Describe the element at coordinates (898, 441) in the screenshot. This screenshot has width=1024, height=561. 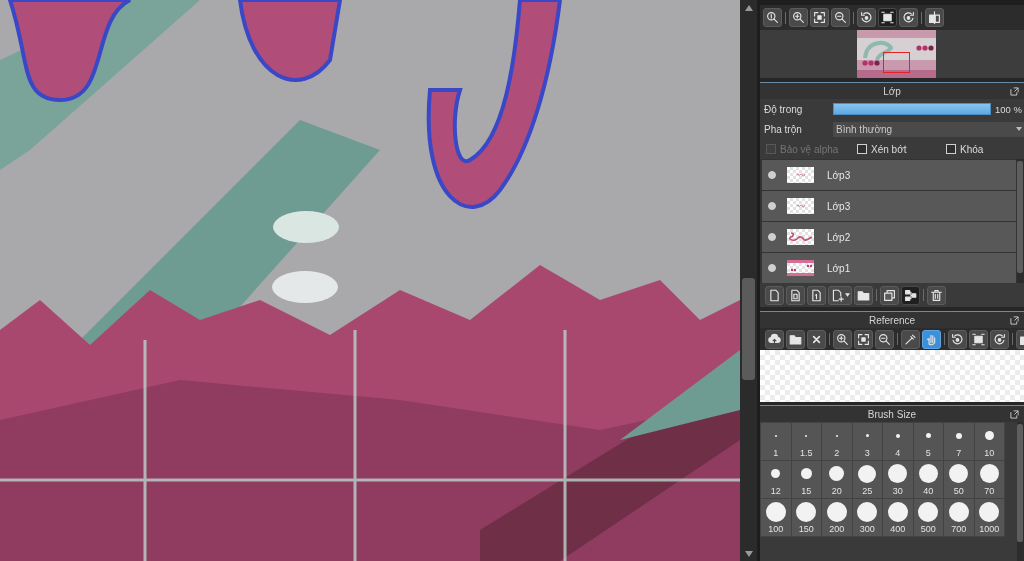
I see `brush-size-option: 4` at that location.